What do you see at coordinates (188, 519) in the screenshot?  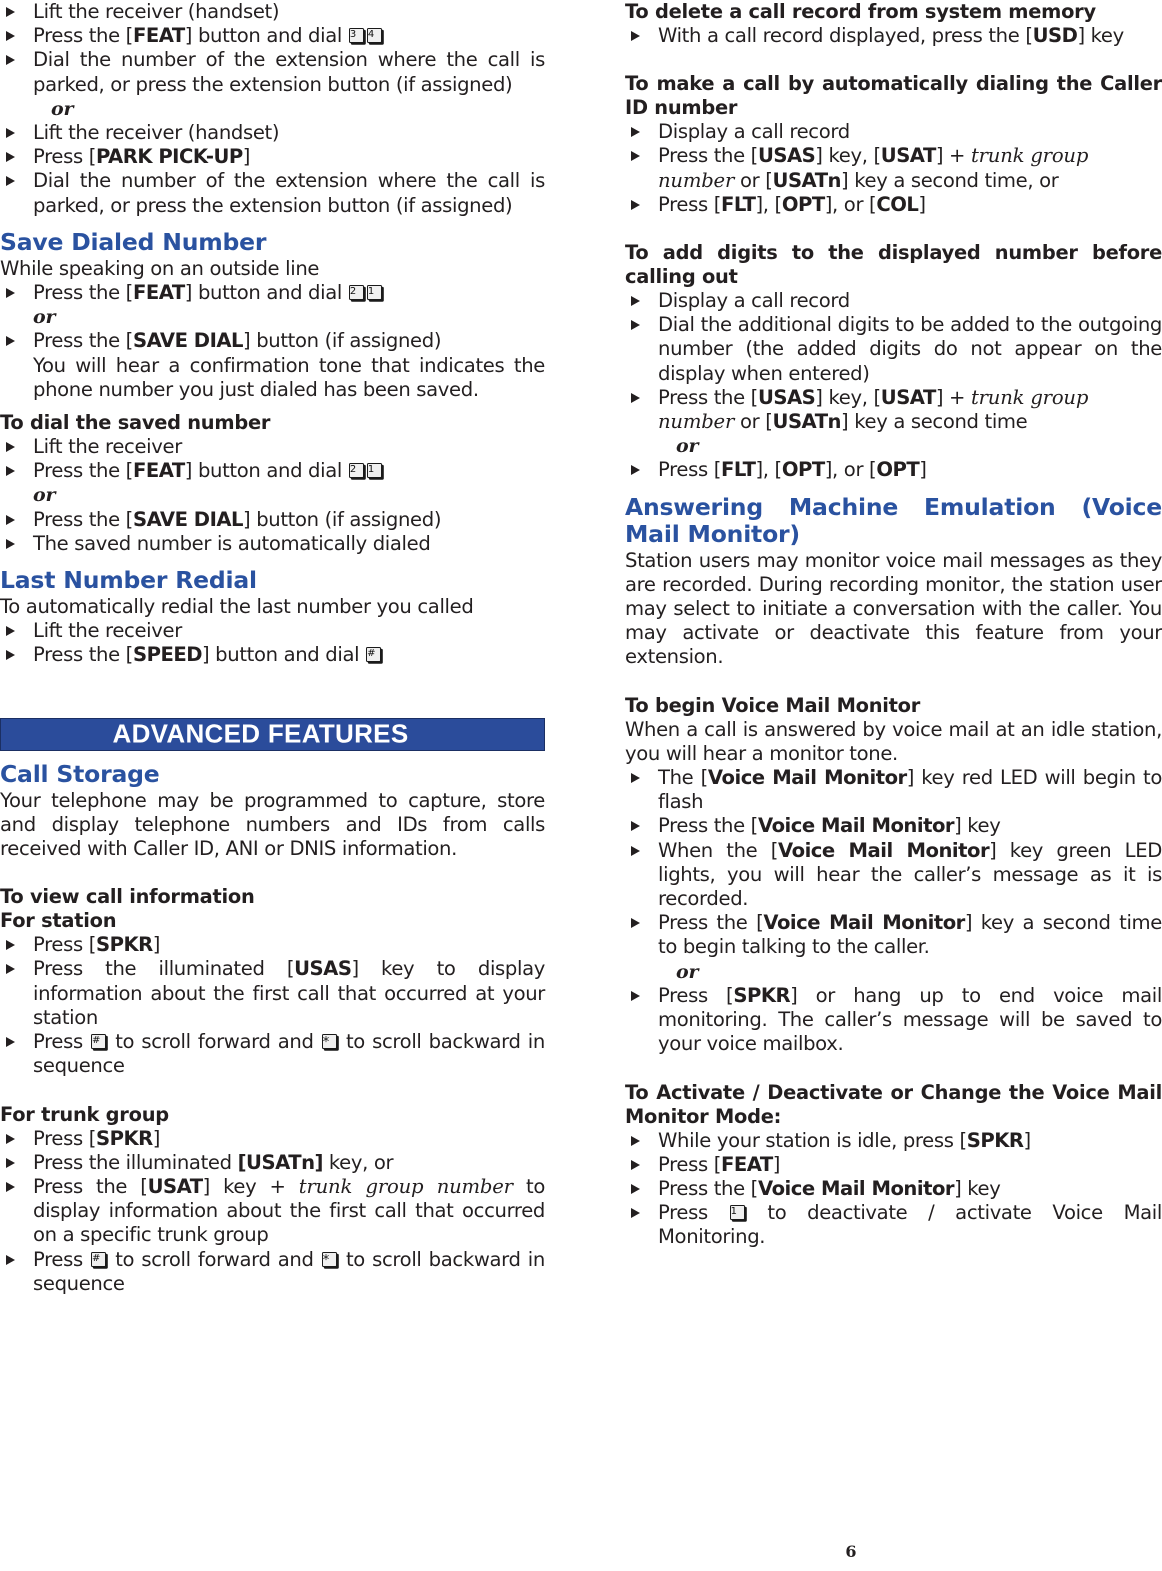 I see `key-label-save-dial: SAVE DIAL` at bounding box center [188, 519].